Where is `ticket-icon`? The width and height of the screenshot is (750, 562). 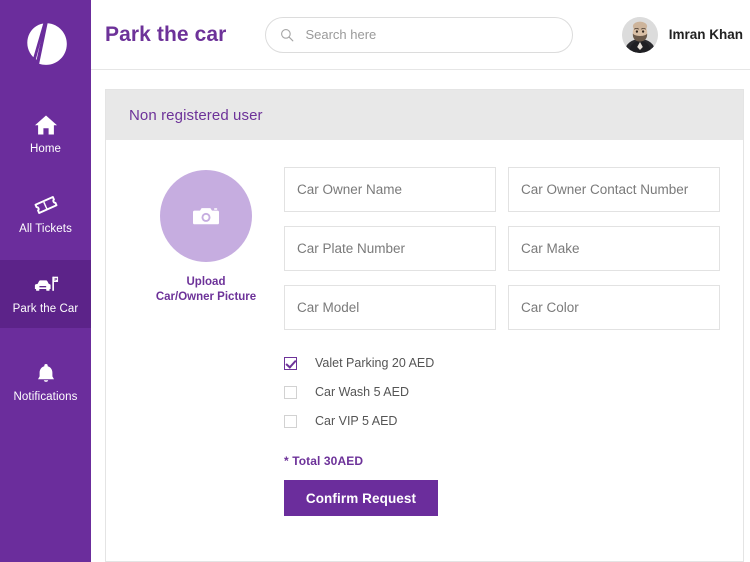 ticket-icon is located at coordinates (45, 205).